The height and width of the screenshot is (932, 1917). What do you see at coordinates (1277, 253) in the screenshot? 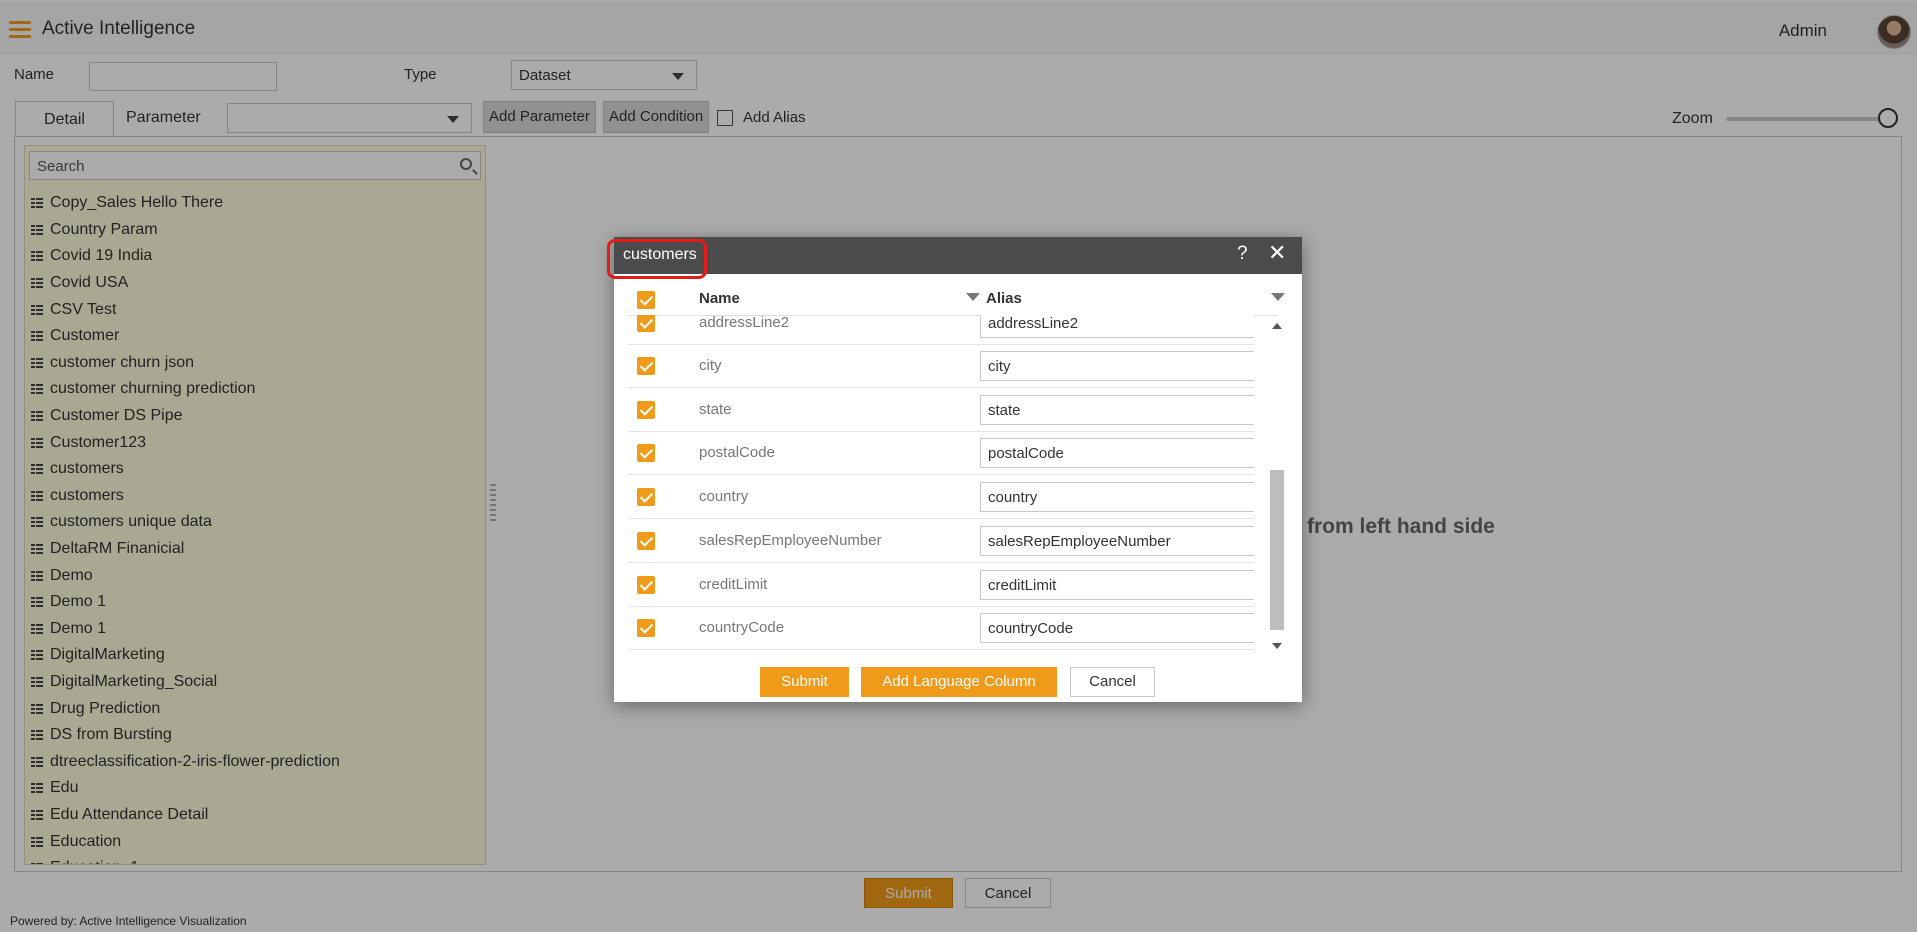
I see `close-icon: ✕` at bounding box center [1277, 253].